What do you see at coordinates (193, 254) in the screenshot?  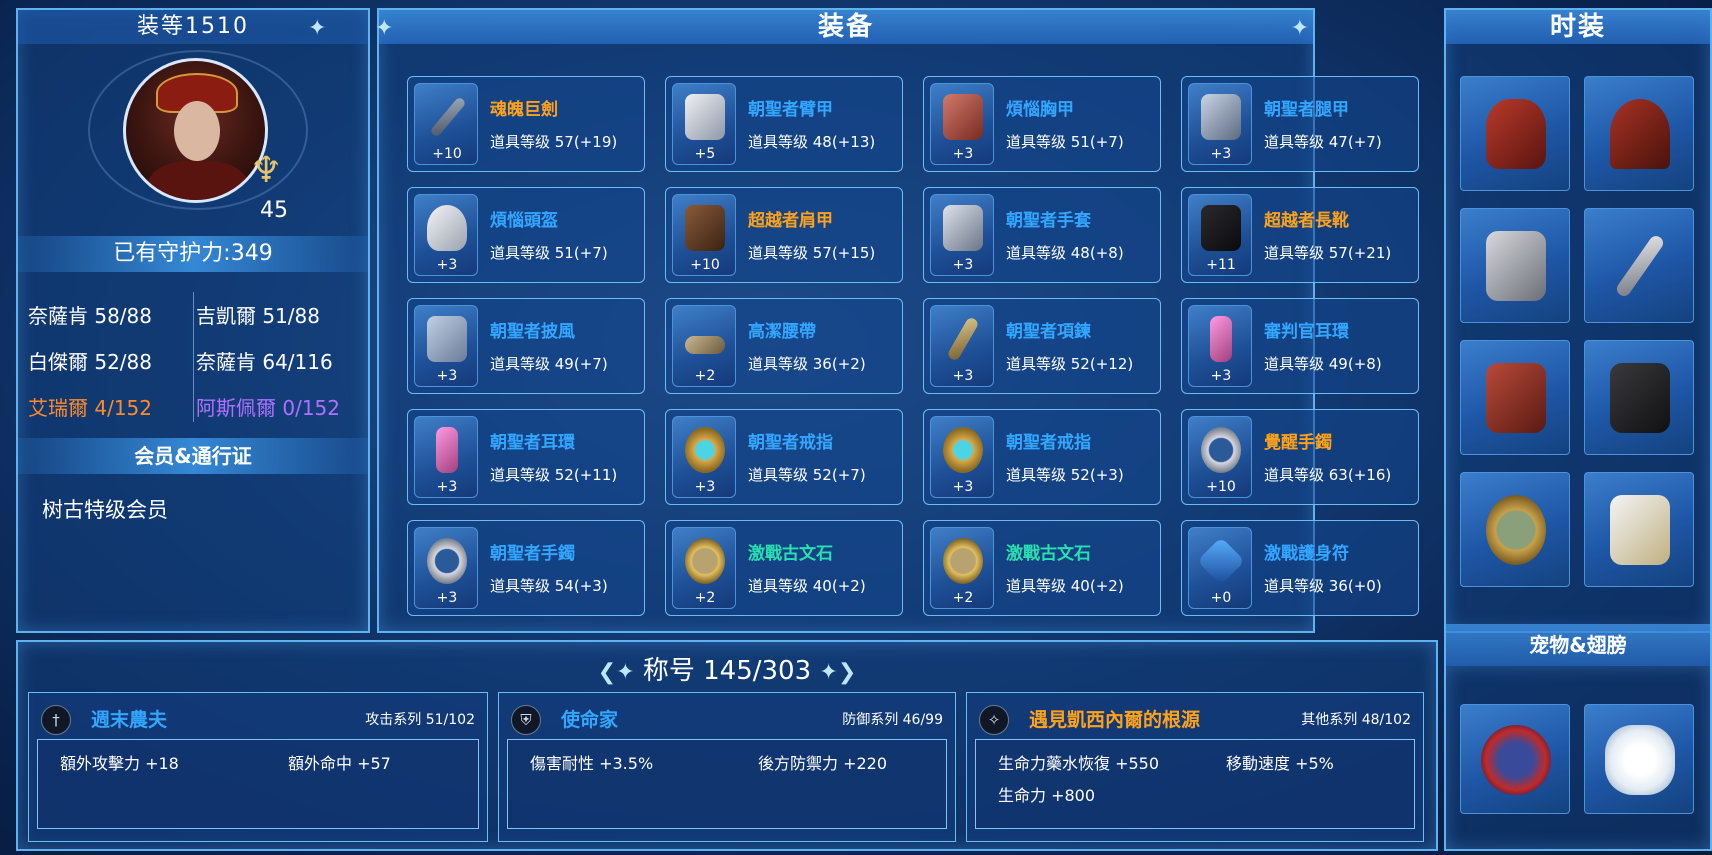 I see `guard-power: 已有守护力:349` at bounding box center [193, 254].